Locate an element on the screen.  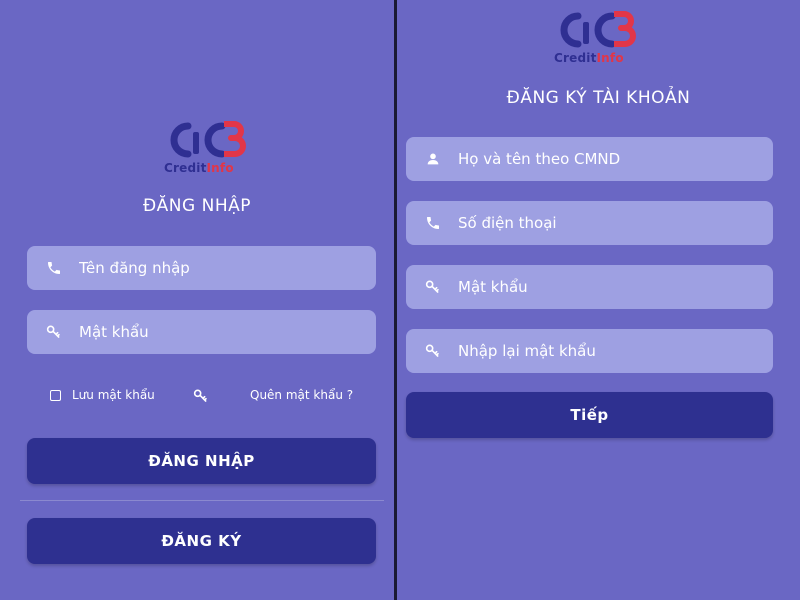
register-password-input is located at coordinates (588, 287).